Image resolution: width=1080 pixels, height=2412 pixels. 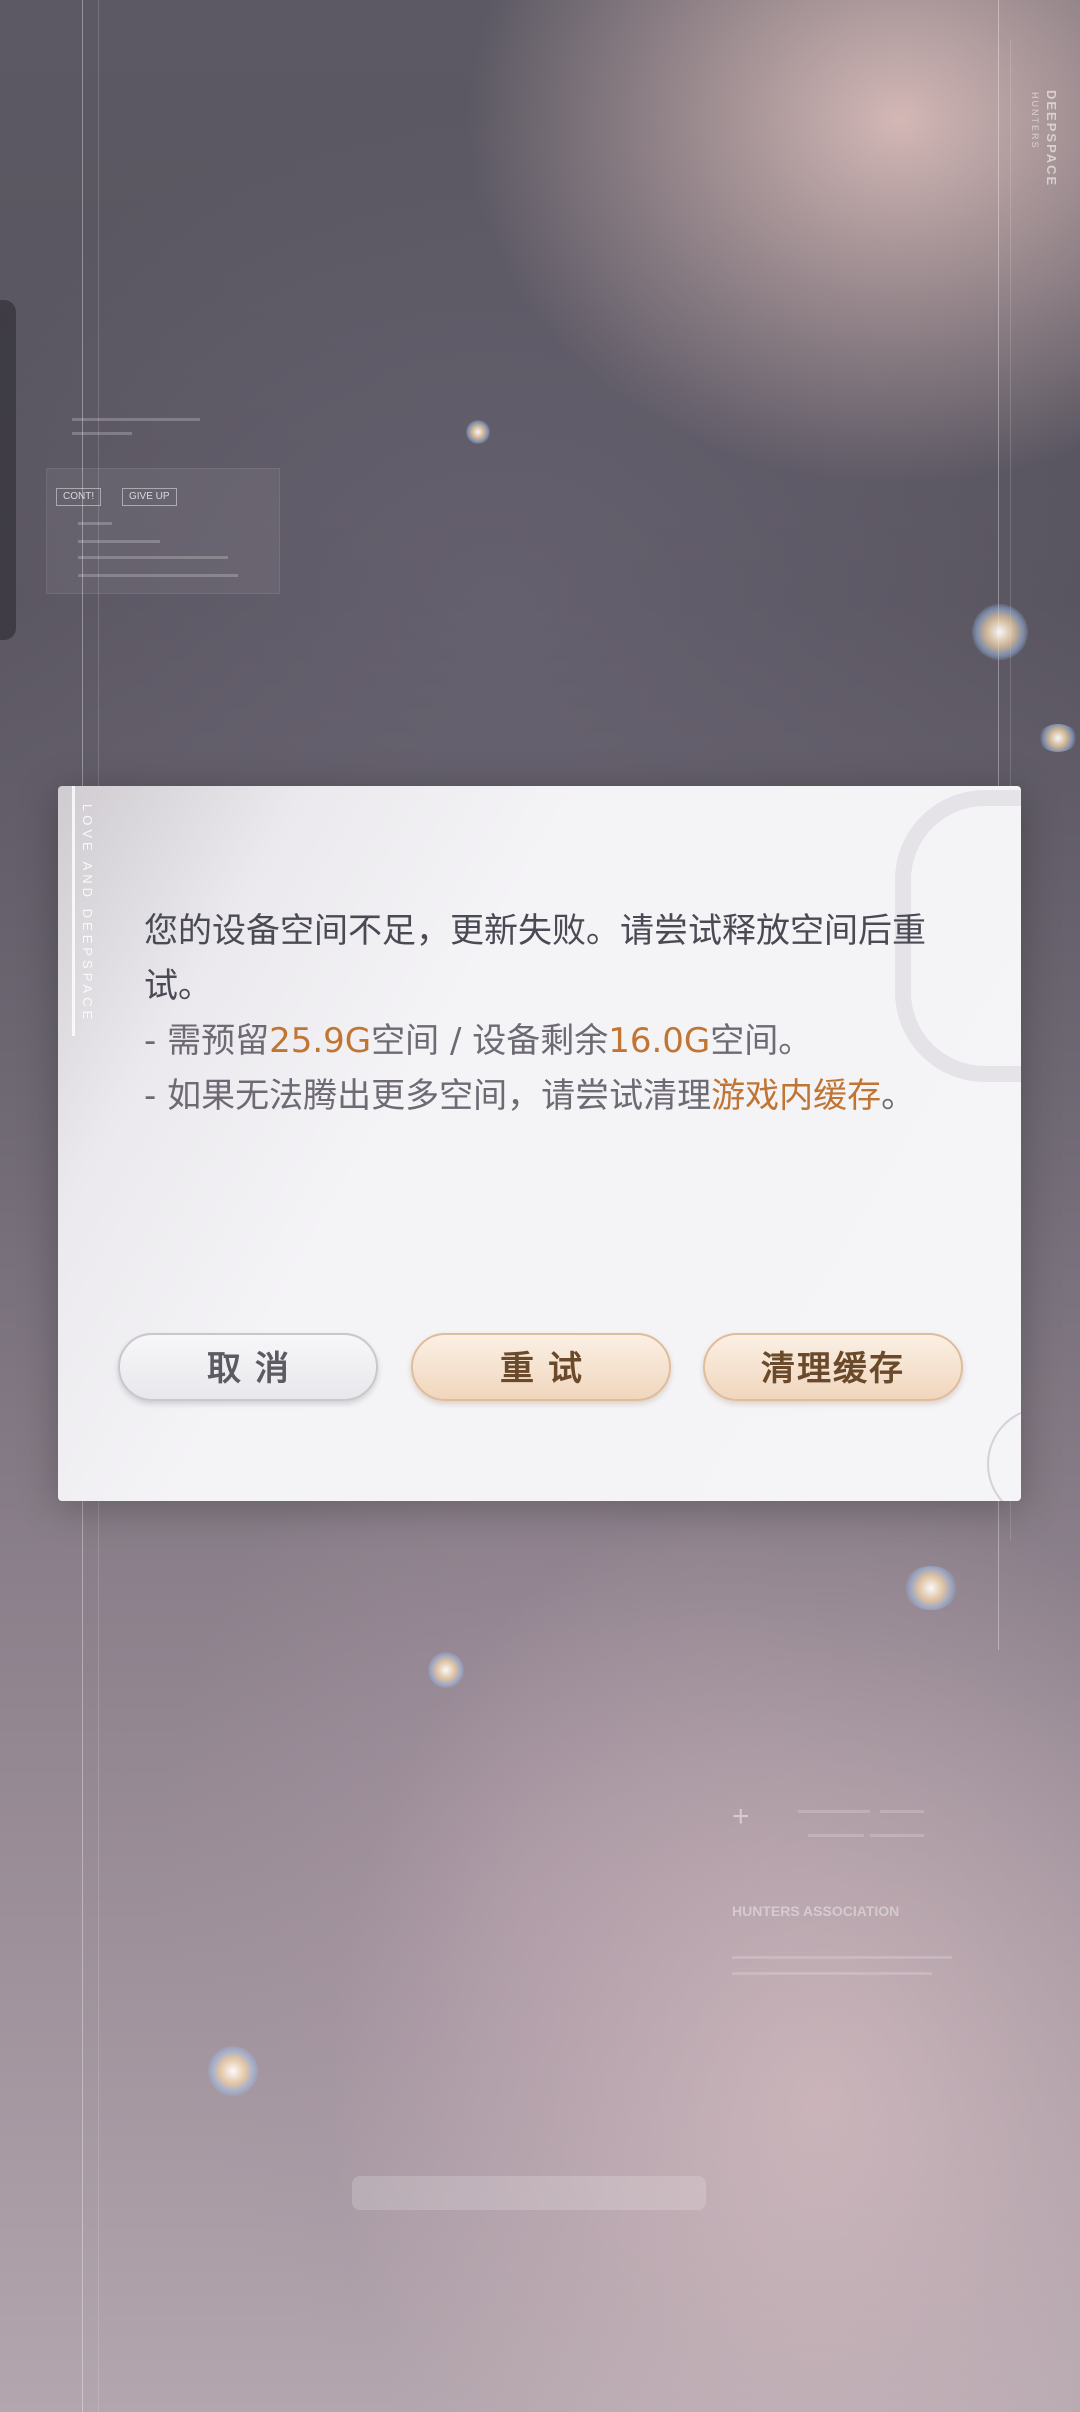 I want to click on clear-cache-button: 清理缓存, so click(x=833, y=1367).